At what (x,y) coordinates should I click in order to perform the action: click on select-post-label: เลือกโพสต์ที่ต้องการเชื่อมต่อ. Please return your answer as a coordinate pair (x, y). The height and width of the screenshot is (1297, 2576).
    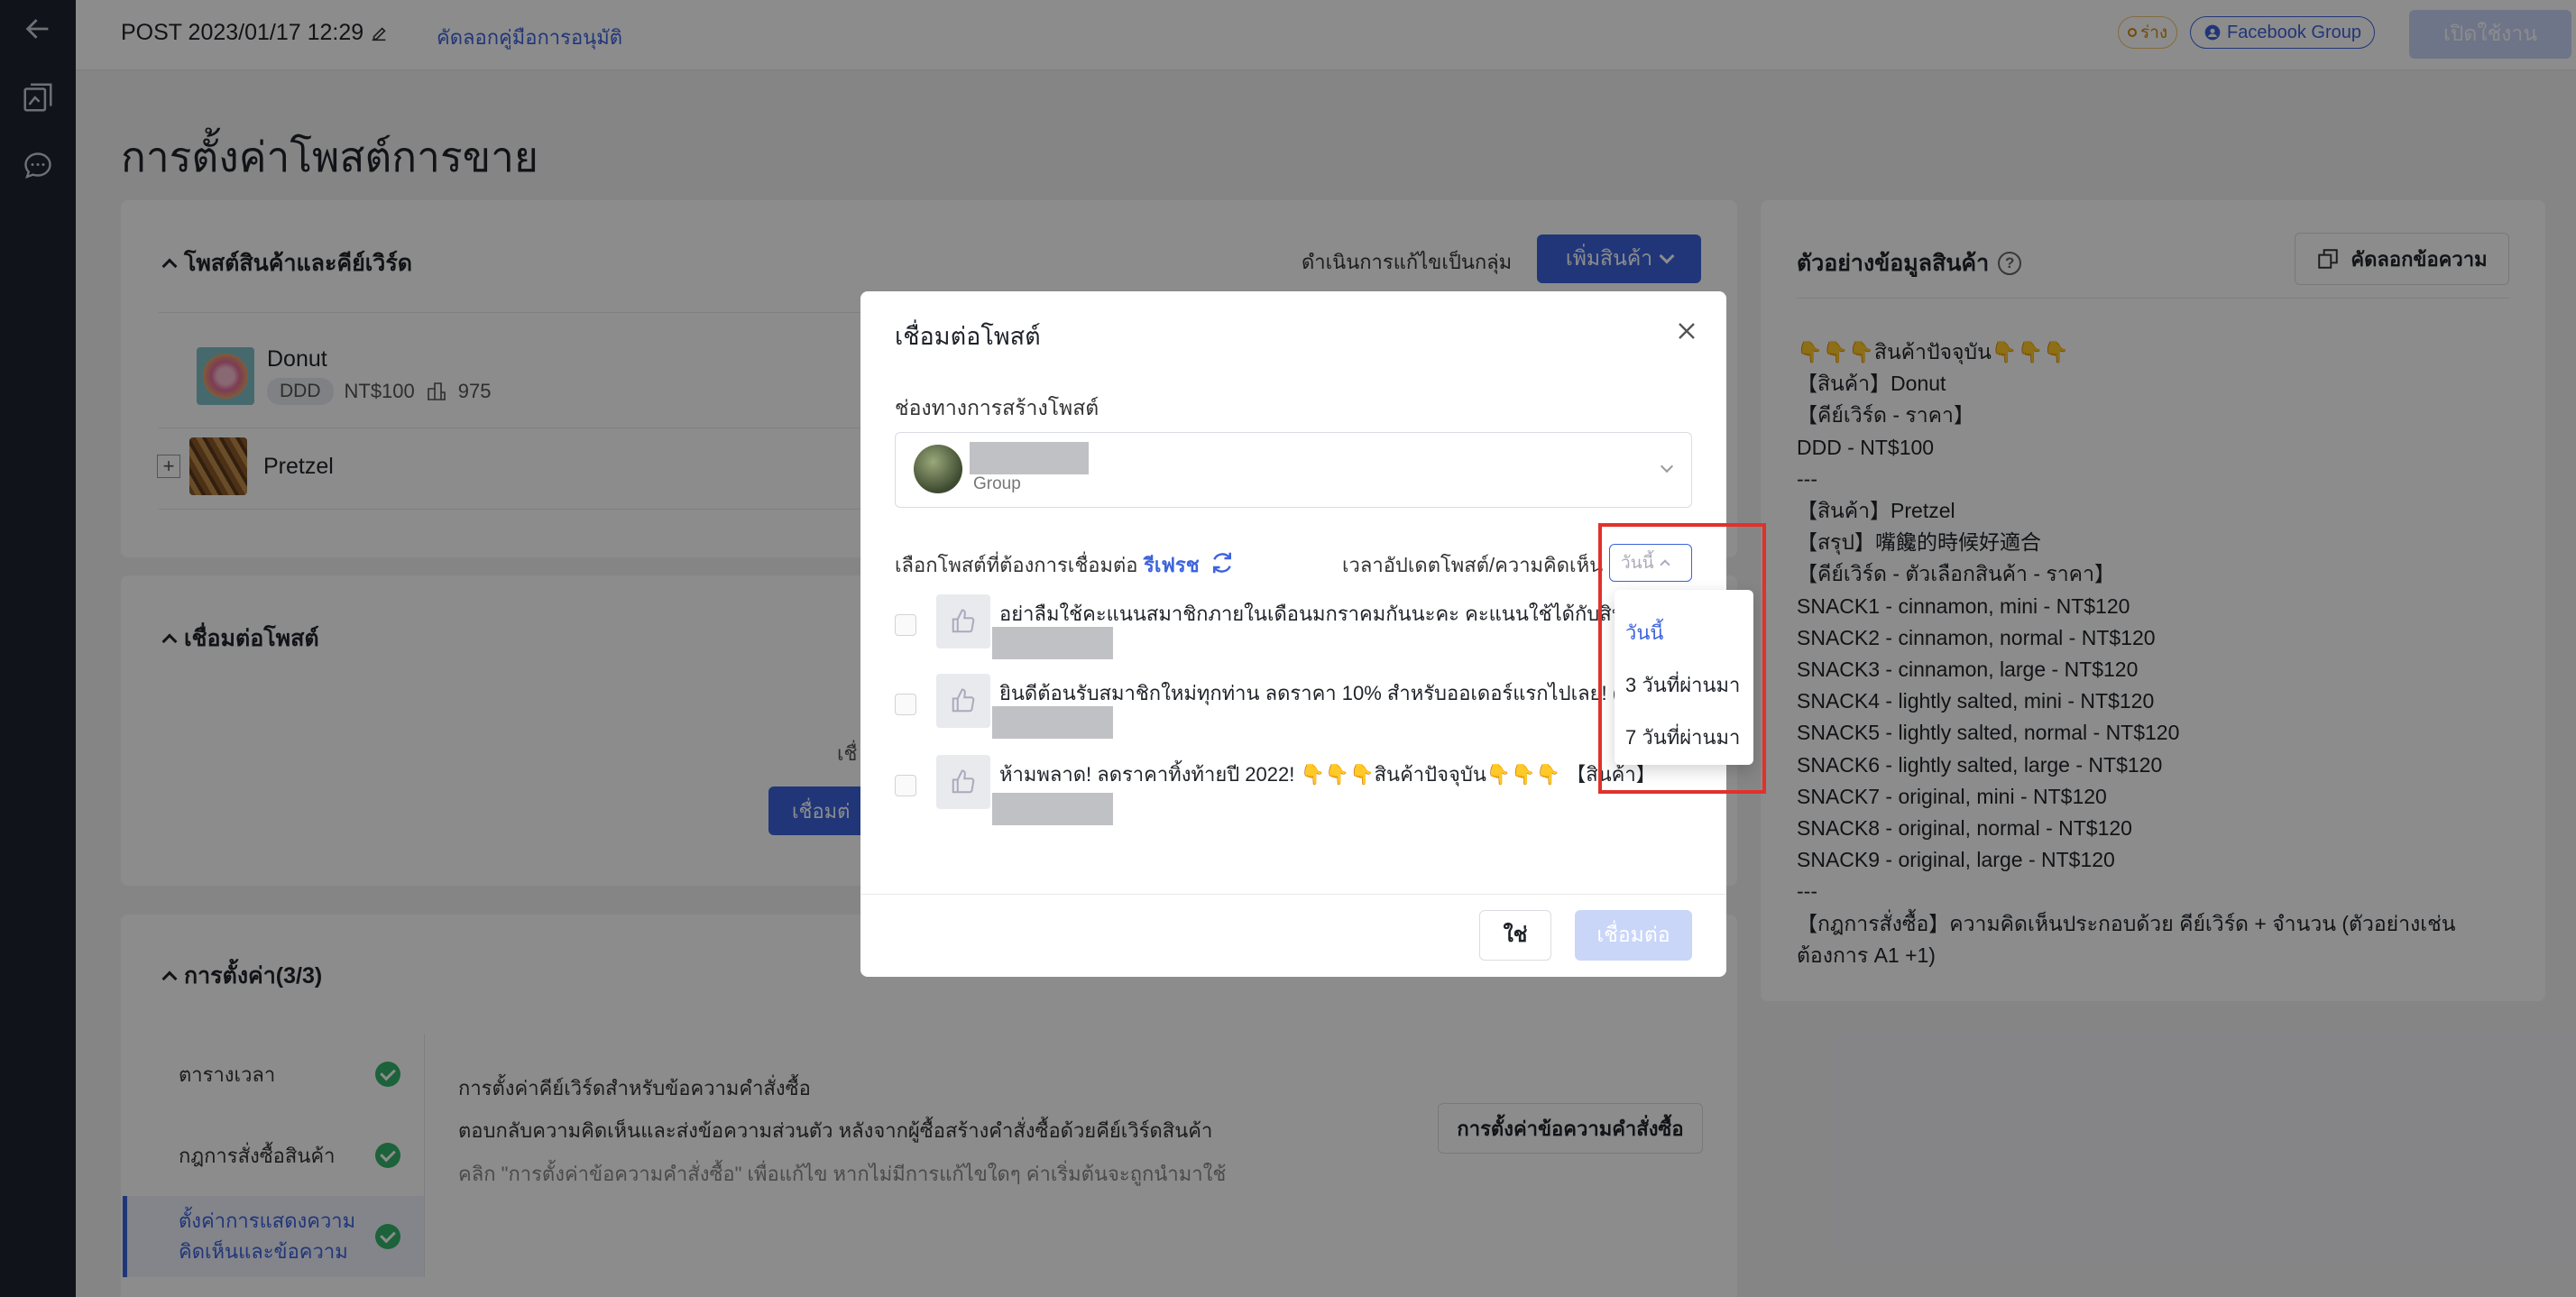
    Looking at the image, I should click on (1017, 565).